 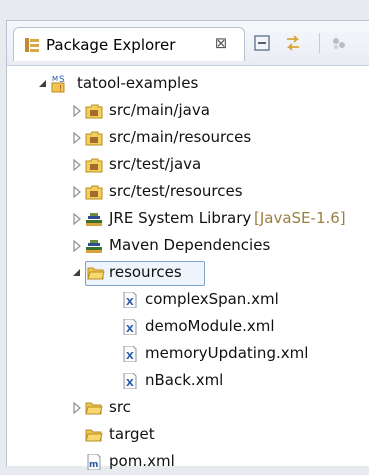 I want to click on tree-item-src-main-resources: src/main/resources, so click(x=216, y=138).